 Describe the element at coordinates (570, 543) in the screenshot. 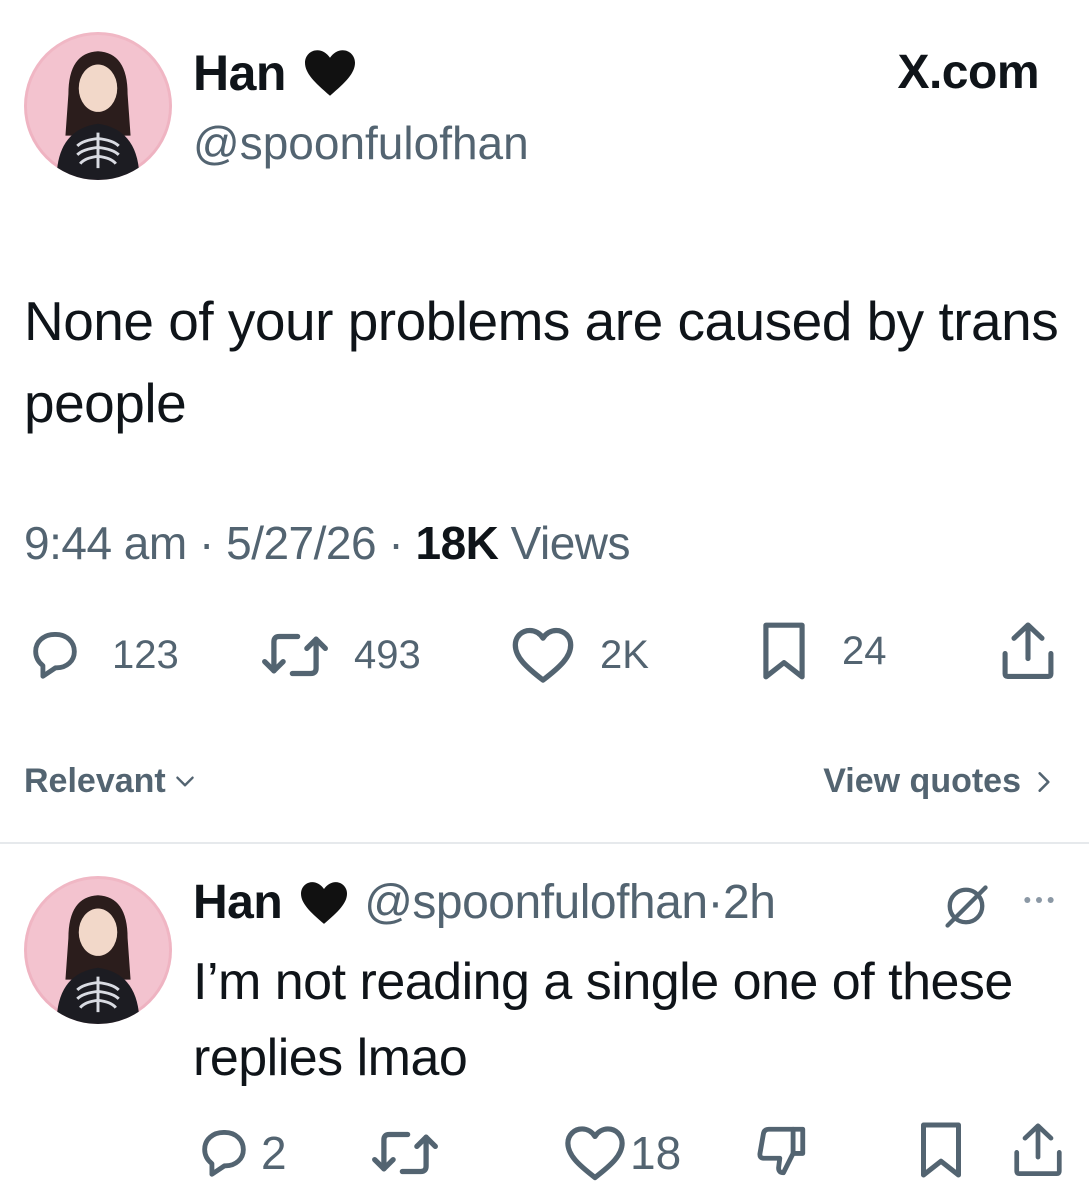

I see `views-label: Views` at that location.